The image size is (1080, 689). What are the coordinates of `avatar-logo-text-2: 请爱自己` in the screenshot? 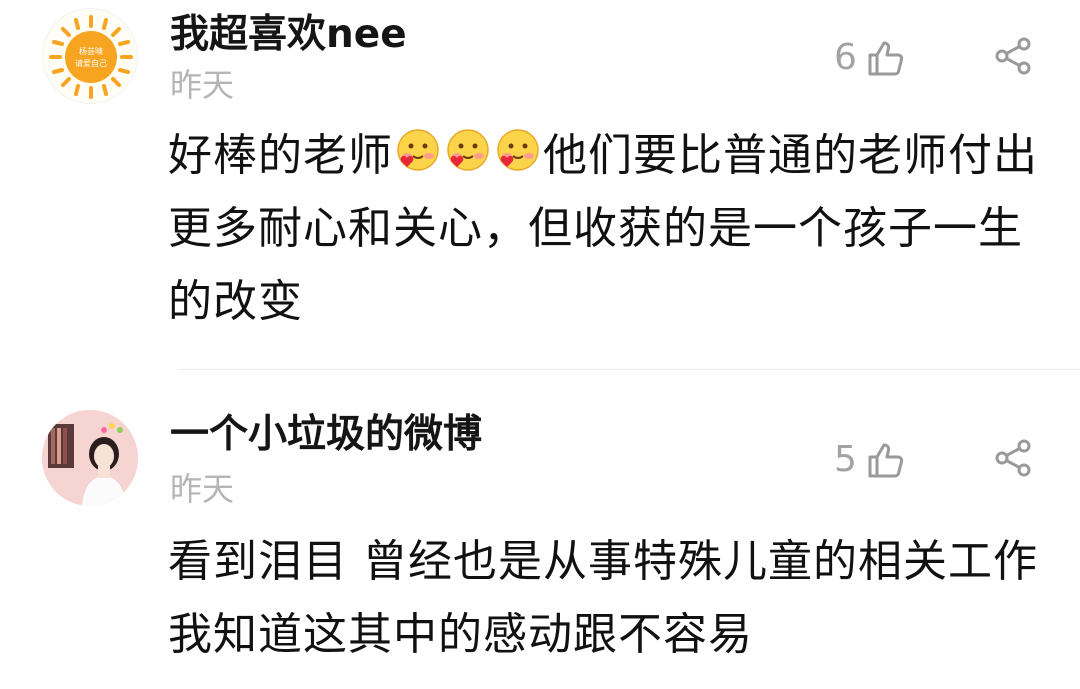 It's located at (91, 63).